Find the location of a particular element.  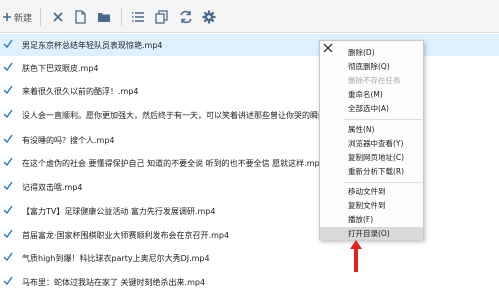

gear-icon is located at coordinates (209, 17).